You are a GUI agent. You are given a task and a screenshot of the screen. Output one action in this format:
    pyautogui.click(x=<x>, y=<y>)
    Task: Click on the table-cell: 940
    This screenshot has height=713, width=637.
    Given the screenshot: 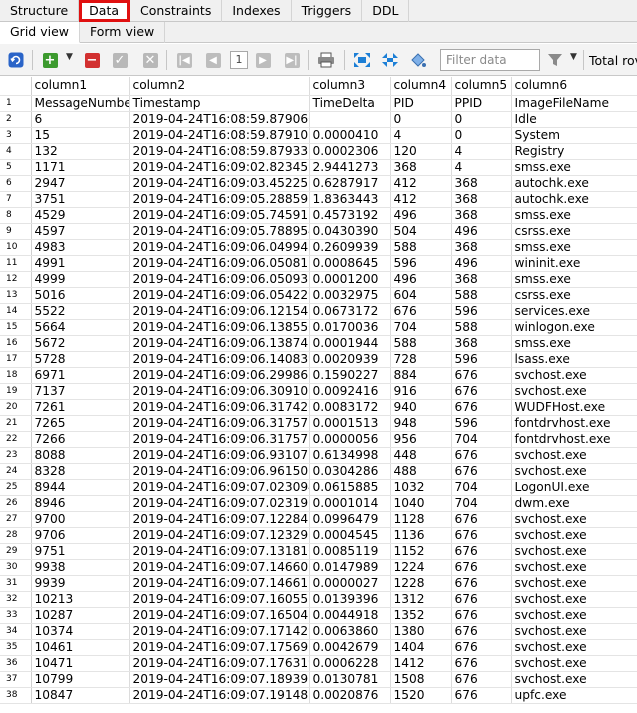 What is the action you would take?
    pyautogui.click(x=421, y=407)
    